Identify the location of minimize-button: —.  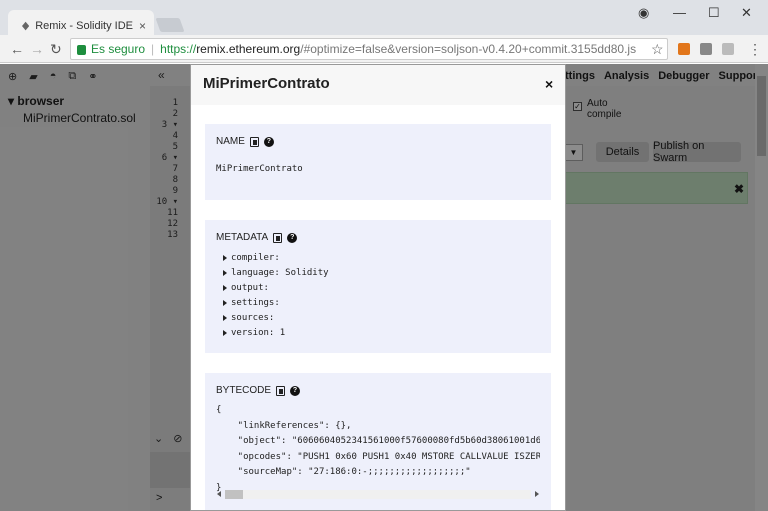
(679, 12).